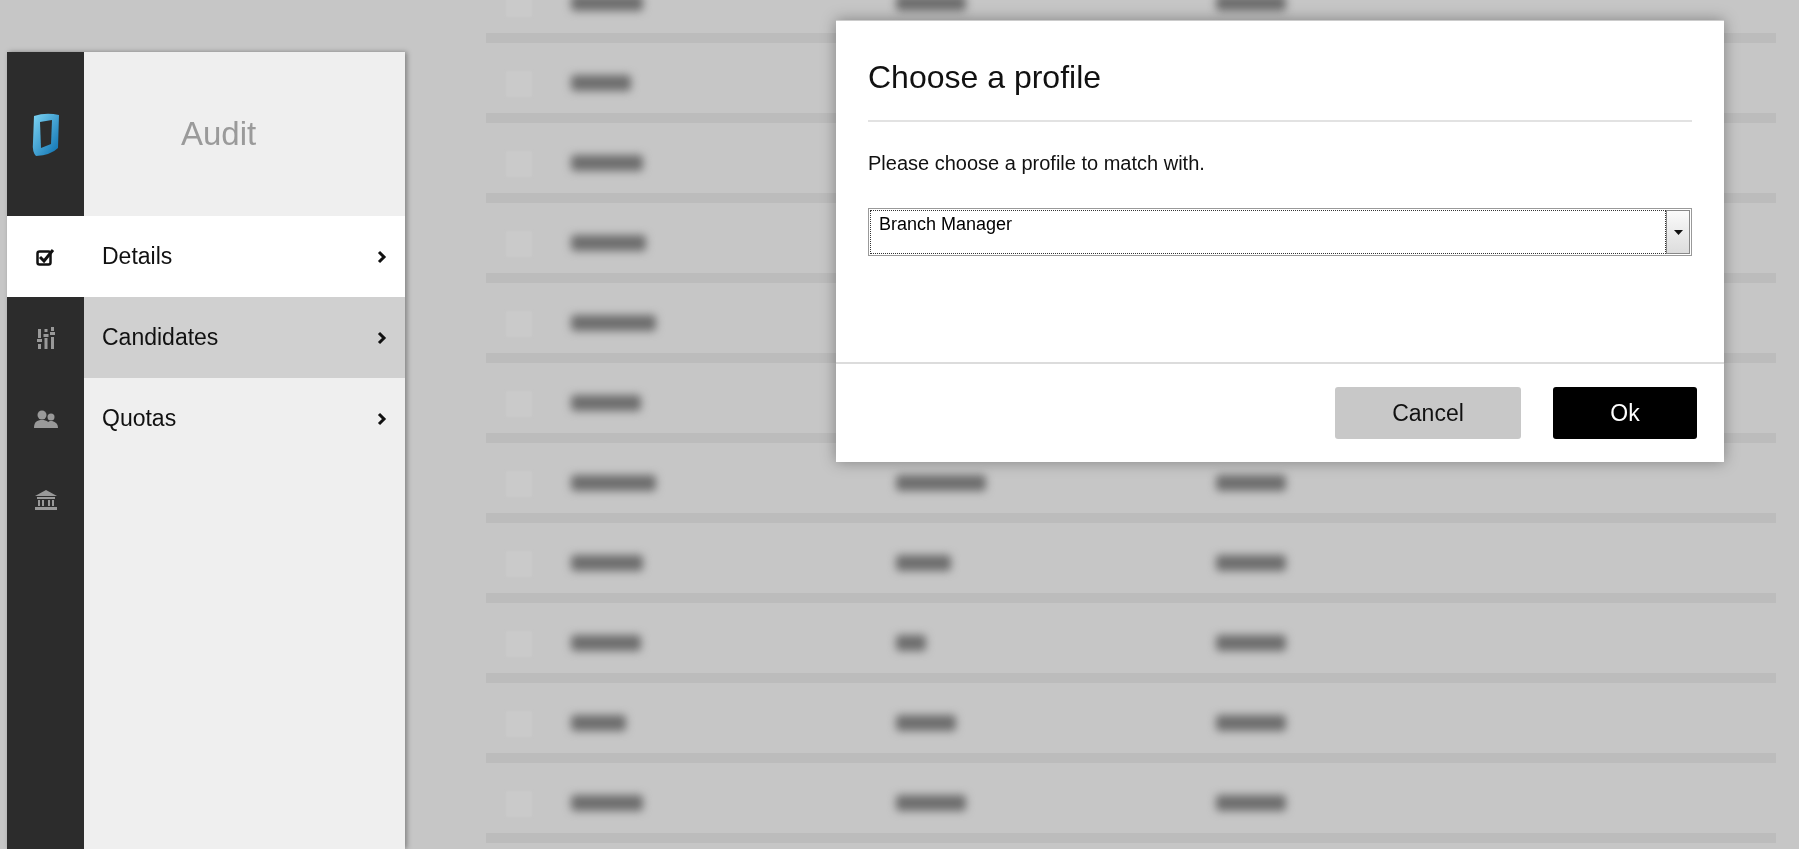  What do you see at coordinates (45, 256) in the screenshot?
I see `checkbox-icon` at bounding box center [45, 256].